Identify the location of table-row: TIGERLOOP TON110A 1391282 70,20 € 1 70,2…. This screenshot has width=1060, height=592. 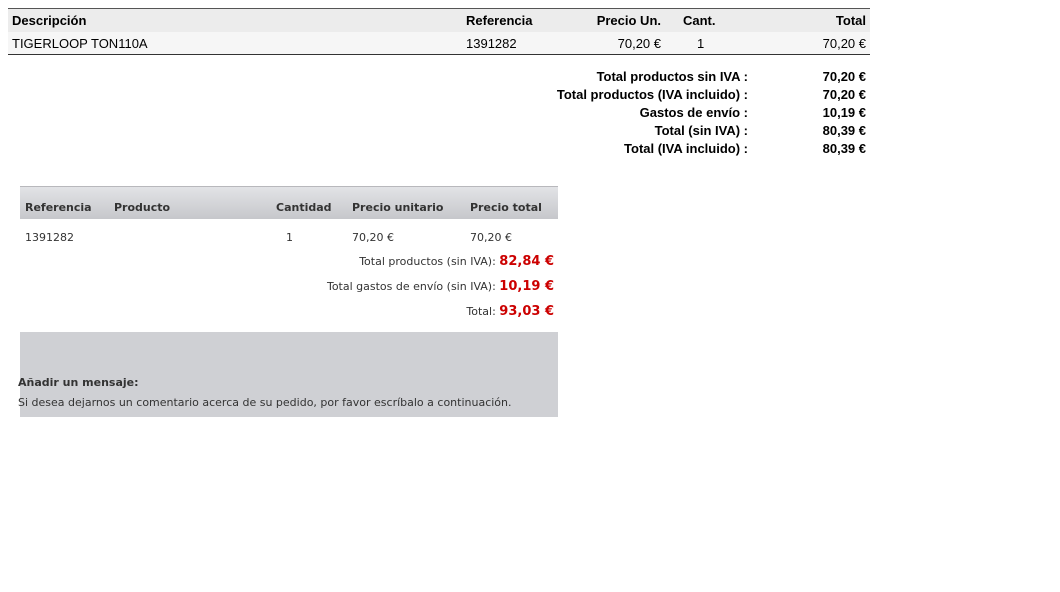
(439, 43).